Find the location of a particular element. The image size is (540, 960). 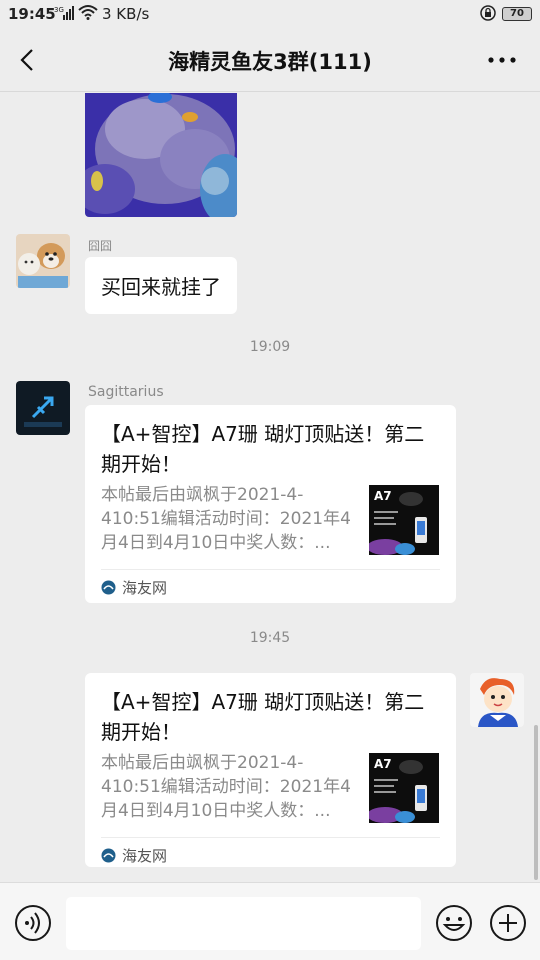

message-bubble: 买回来就挂了 is located at coordinates (161, 285).